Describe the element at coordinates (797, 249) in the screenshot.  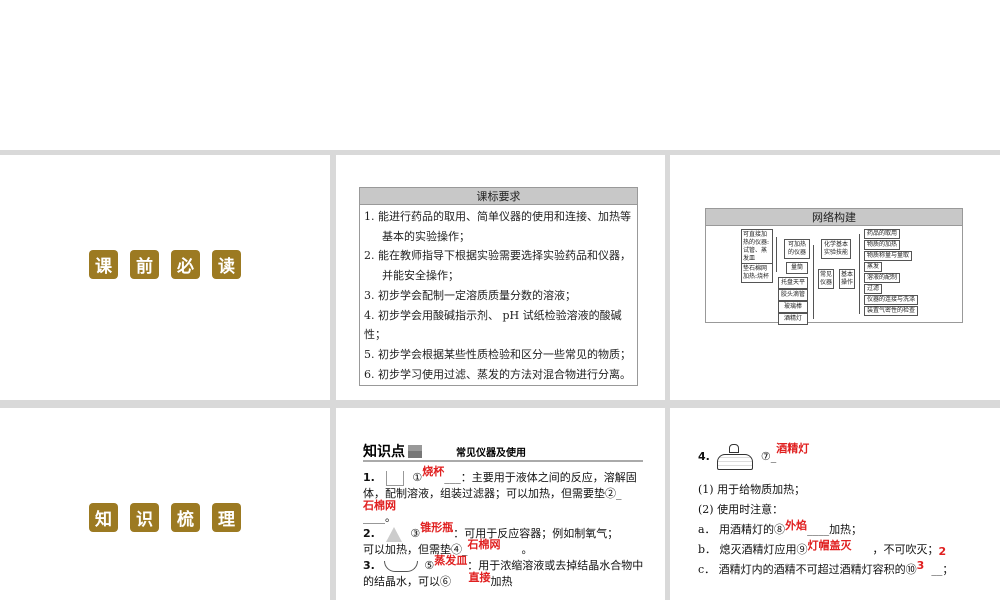
I see `node: 可加热的仪器` at that location.